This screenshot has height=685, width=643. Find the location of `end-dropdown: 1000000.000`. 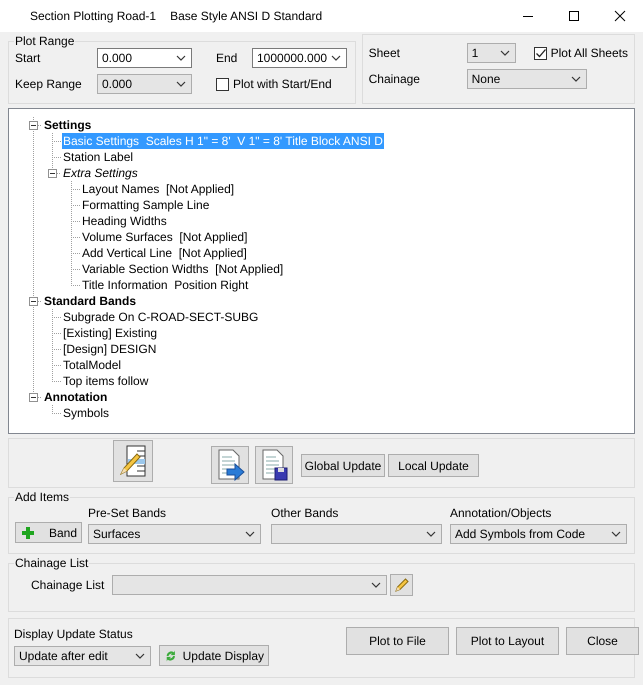

end-dropdown: 1000000.000 is located at coordinates (299, 58).